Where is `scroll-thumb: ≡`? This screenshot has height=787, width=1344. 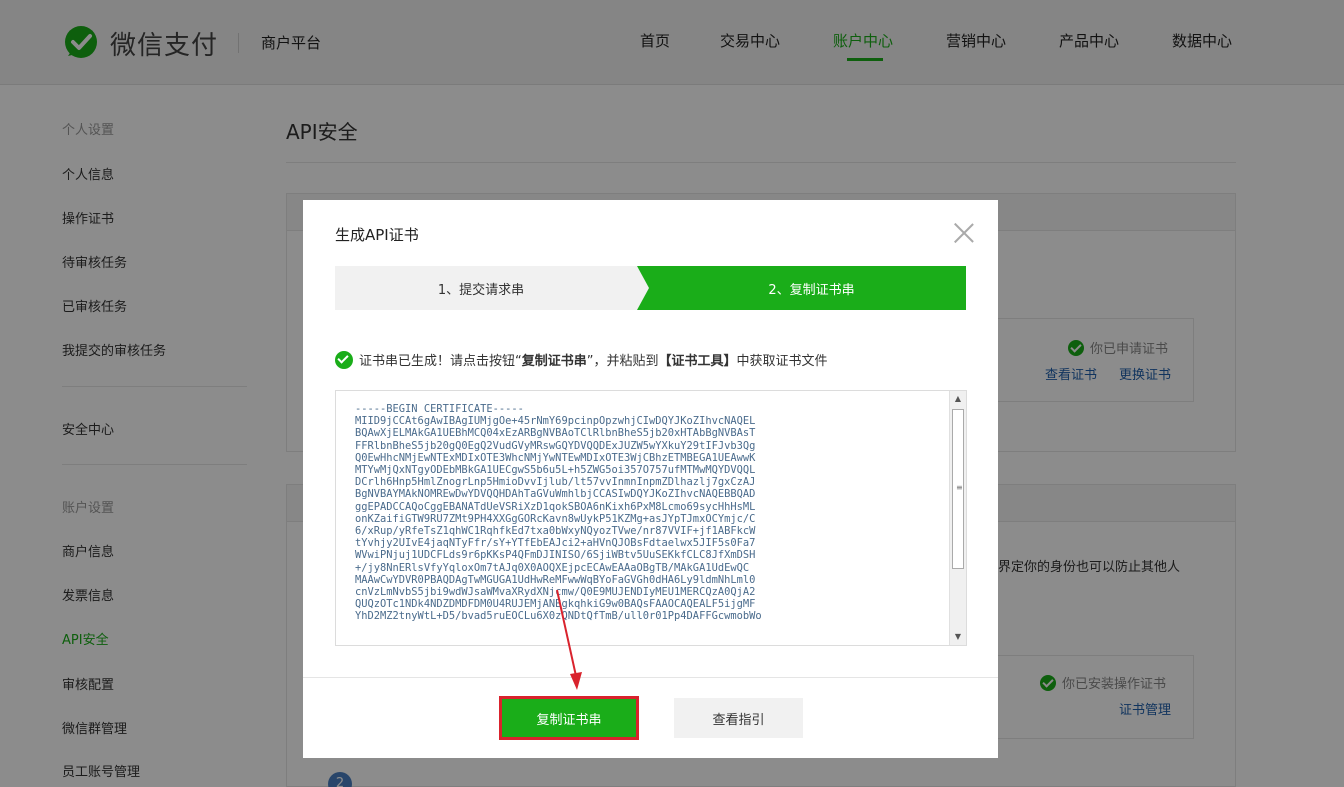
scroll-thumb: ≡ is located at coordinates (958, 489).